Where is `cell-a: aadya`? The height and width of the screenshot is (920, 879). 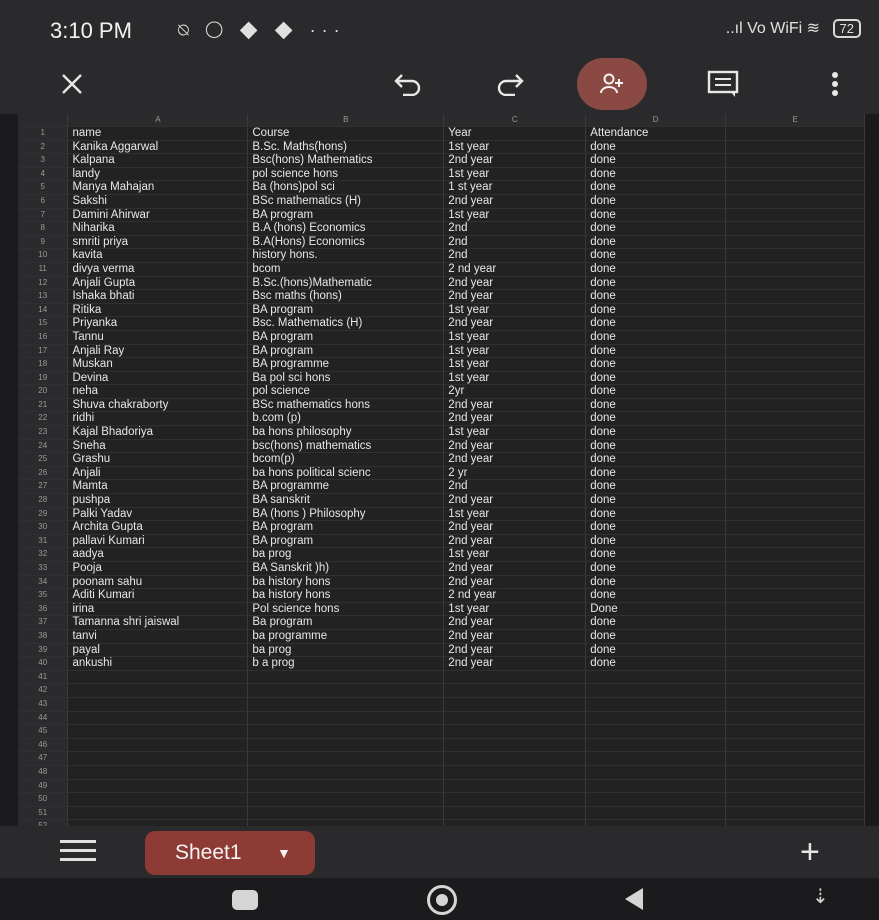 cell-a: aadya is located at coordinates (158, 554).